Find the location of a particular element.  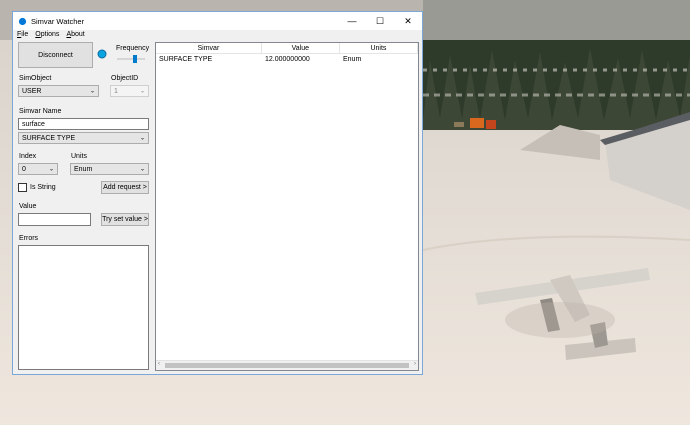

objectid-label: ObjectID is located at coordinates (125, 78).